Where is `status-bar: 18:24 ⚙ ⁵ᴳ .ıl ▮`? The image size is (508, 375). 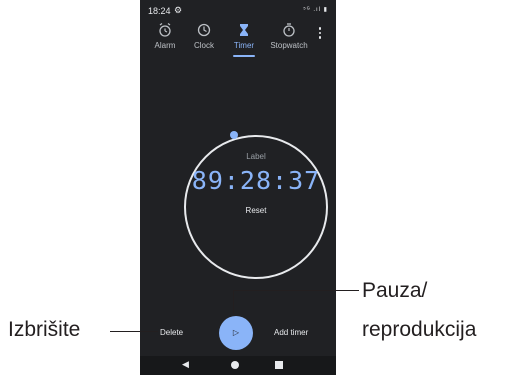
status-bar: 18:24 ⚙ ⁵ᴳ .ıl ▮ is located at coordinates (238, 10).